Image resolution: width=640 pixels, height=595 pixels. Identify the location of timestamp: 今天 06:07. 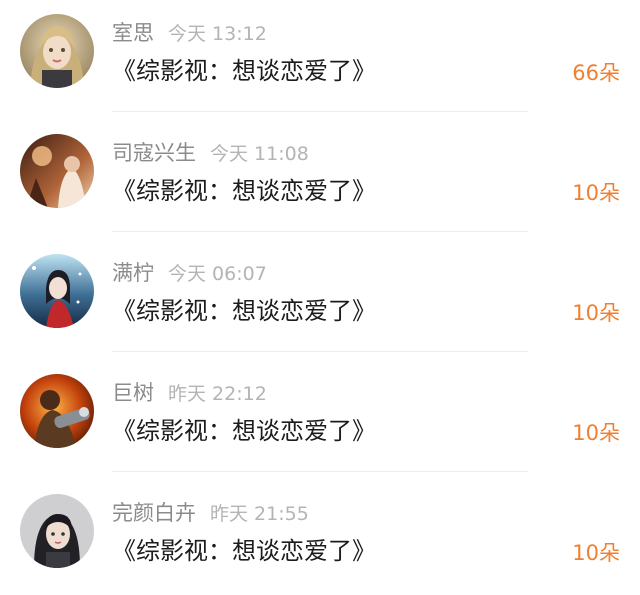
(217, 274).